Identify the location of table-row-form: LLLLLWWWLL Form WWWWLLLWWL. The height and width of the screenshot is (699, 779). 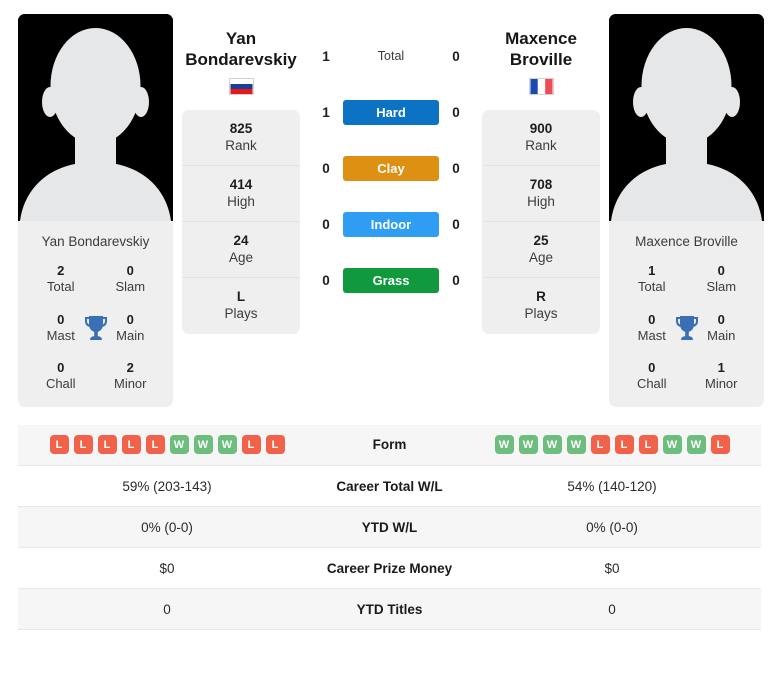
(389, 445).